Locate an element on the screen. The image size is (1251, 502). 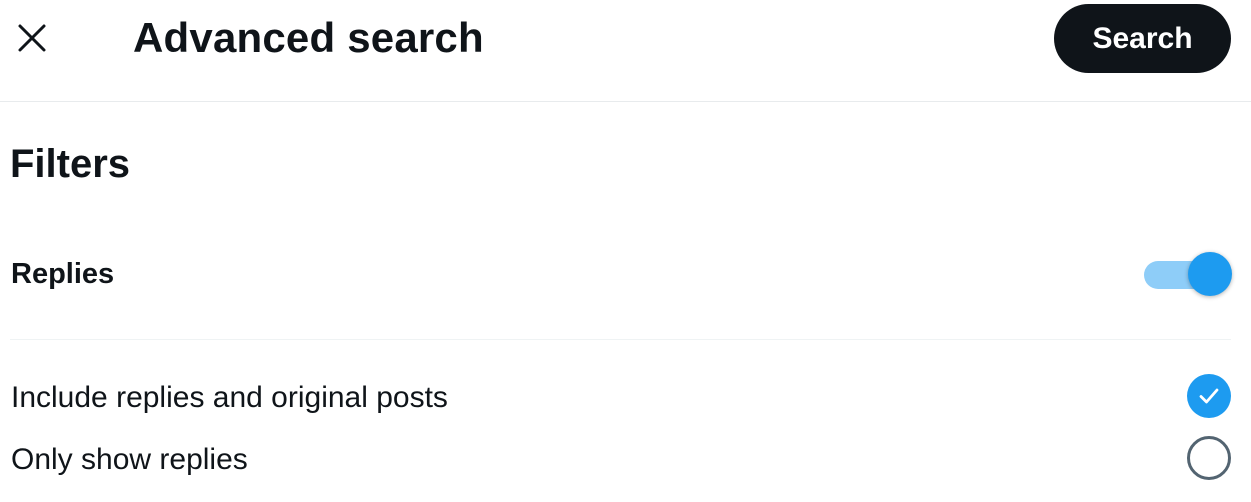
close-button is located at coordinates (32, 38).